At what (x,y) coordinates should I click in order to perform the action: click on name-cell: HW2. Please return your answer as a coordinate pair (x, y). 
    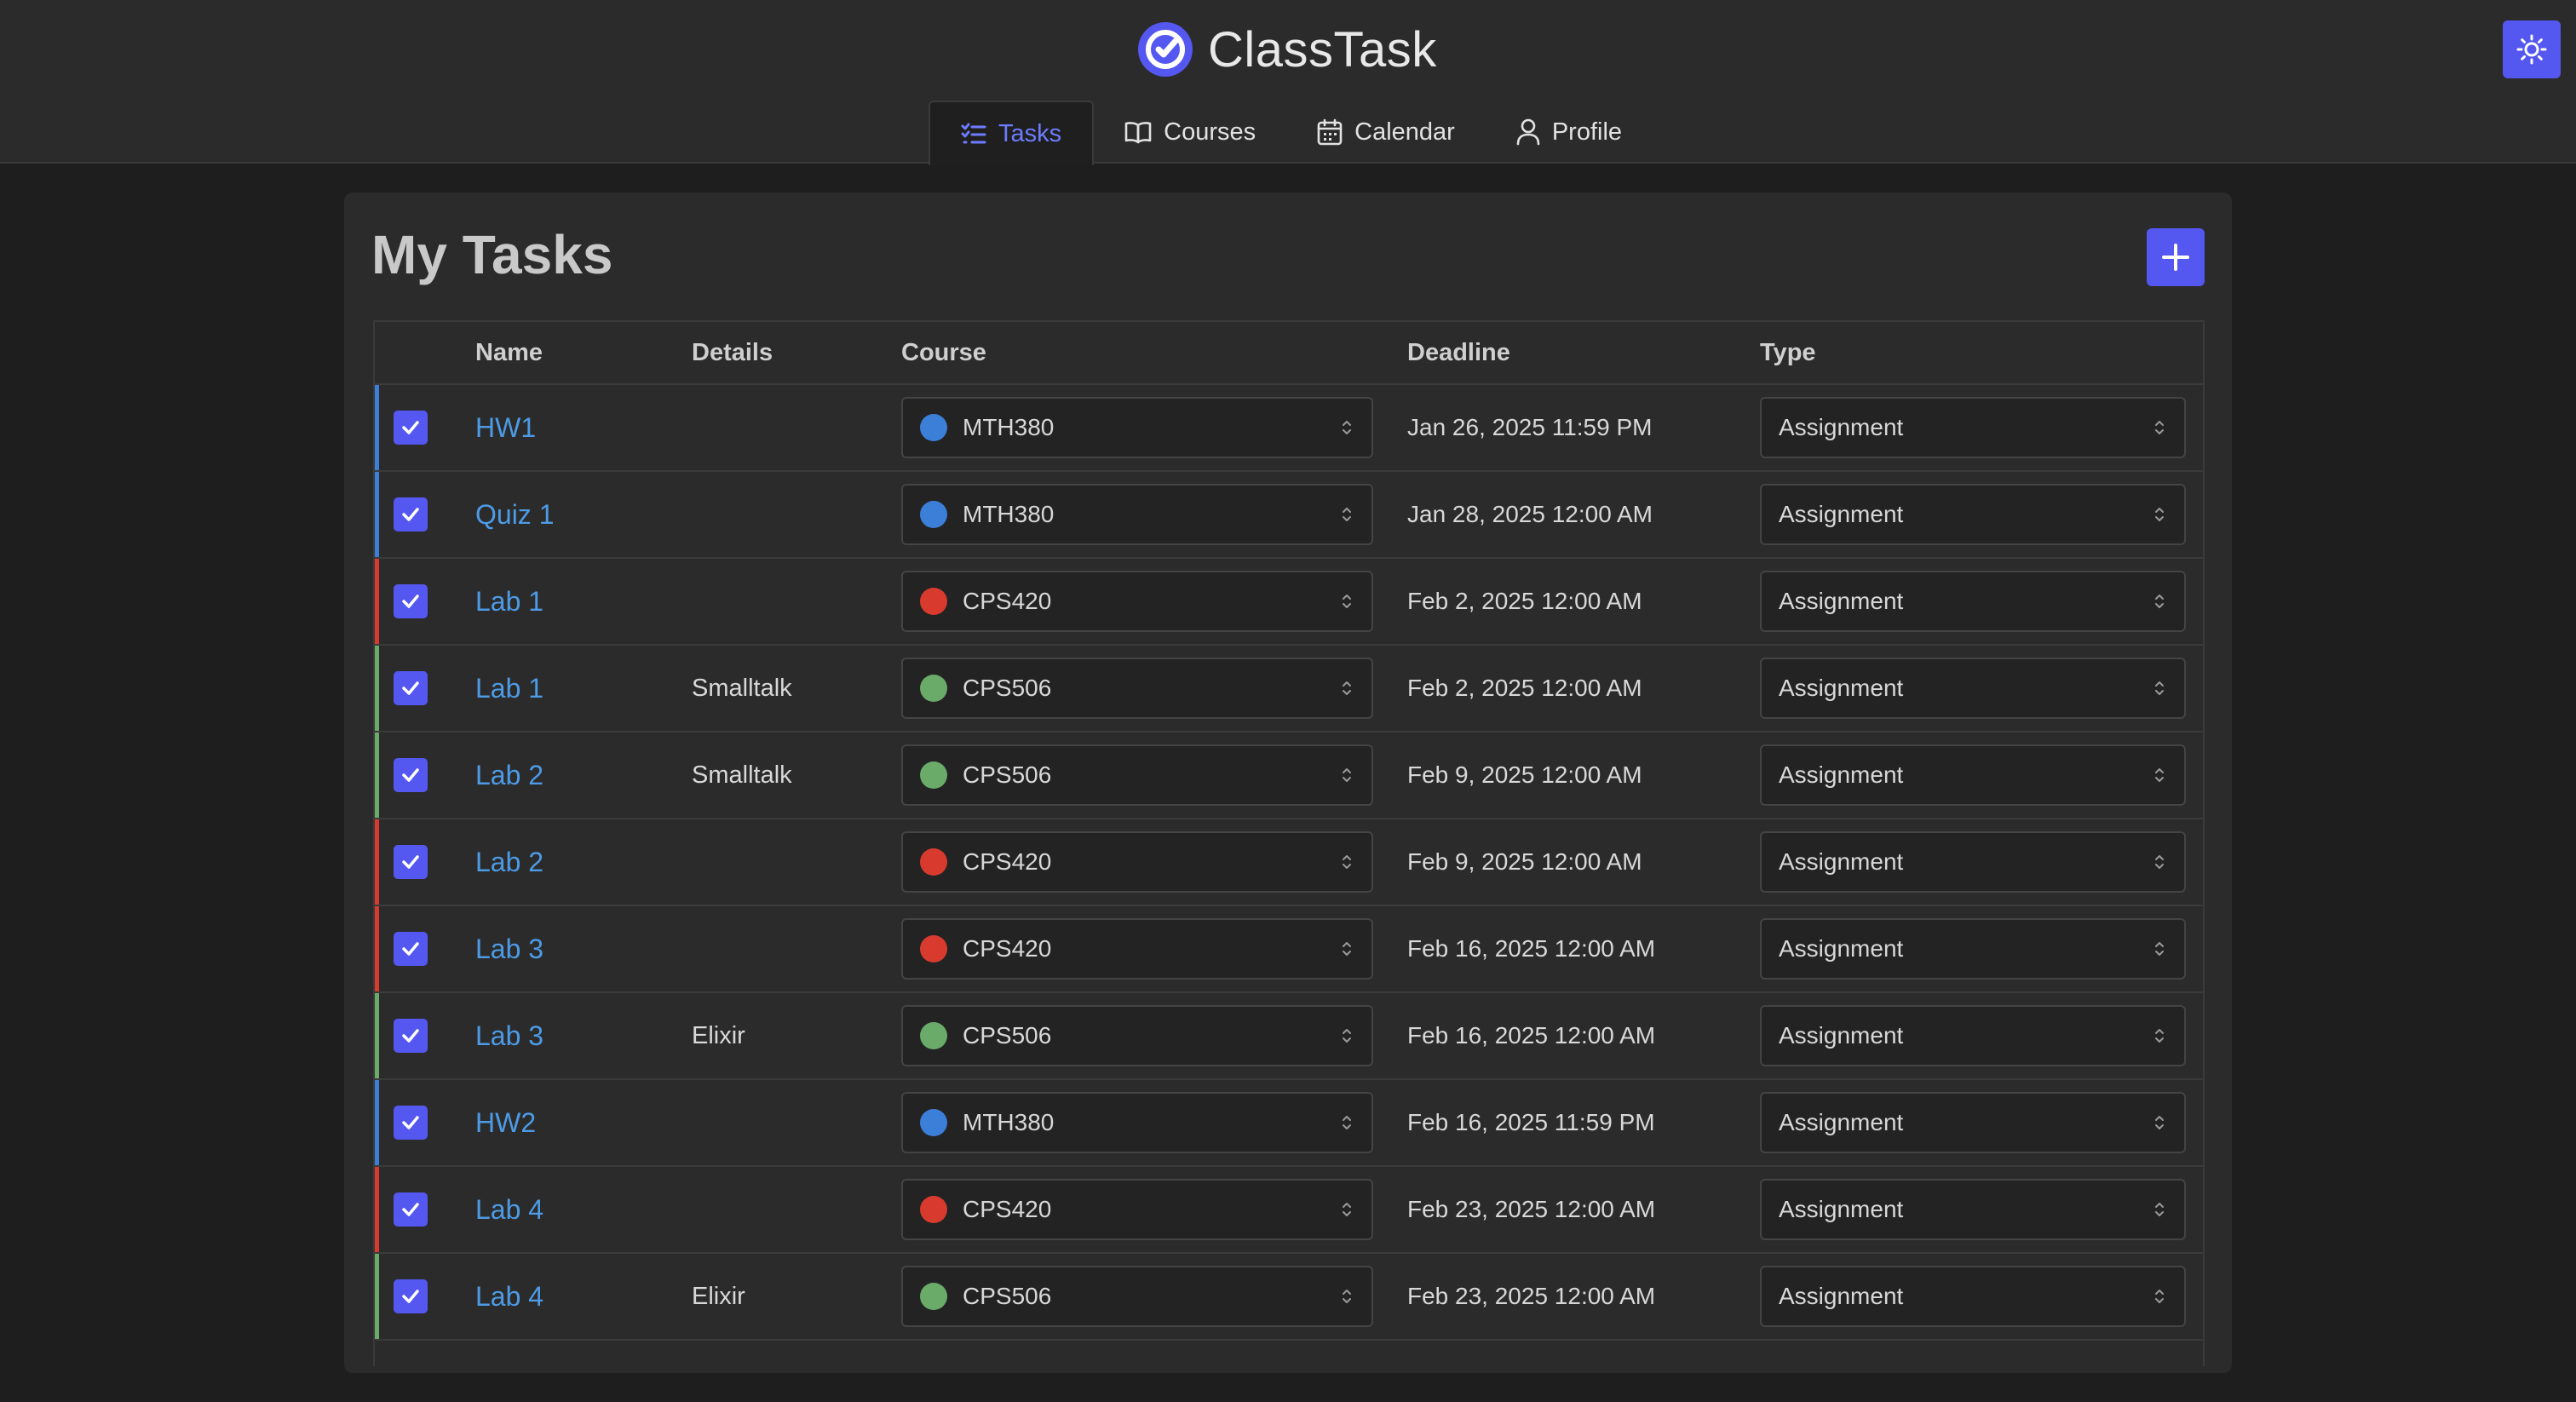
    Looking at the image, I should click on (583, 1123).